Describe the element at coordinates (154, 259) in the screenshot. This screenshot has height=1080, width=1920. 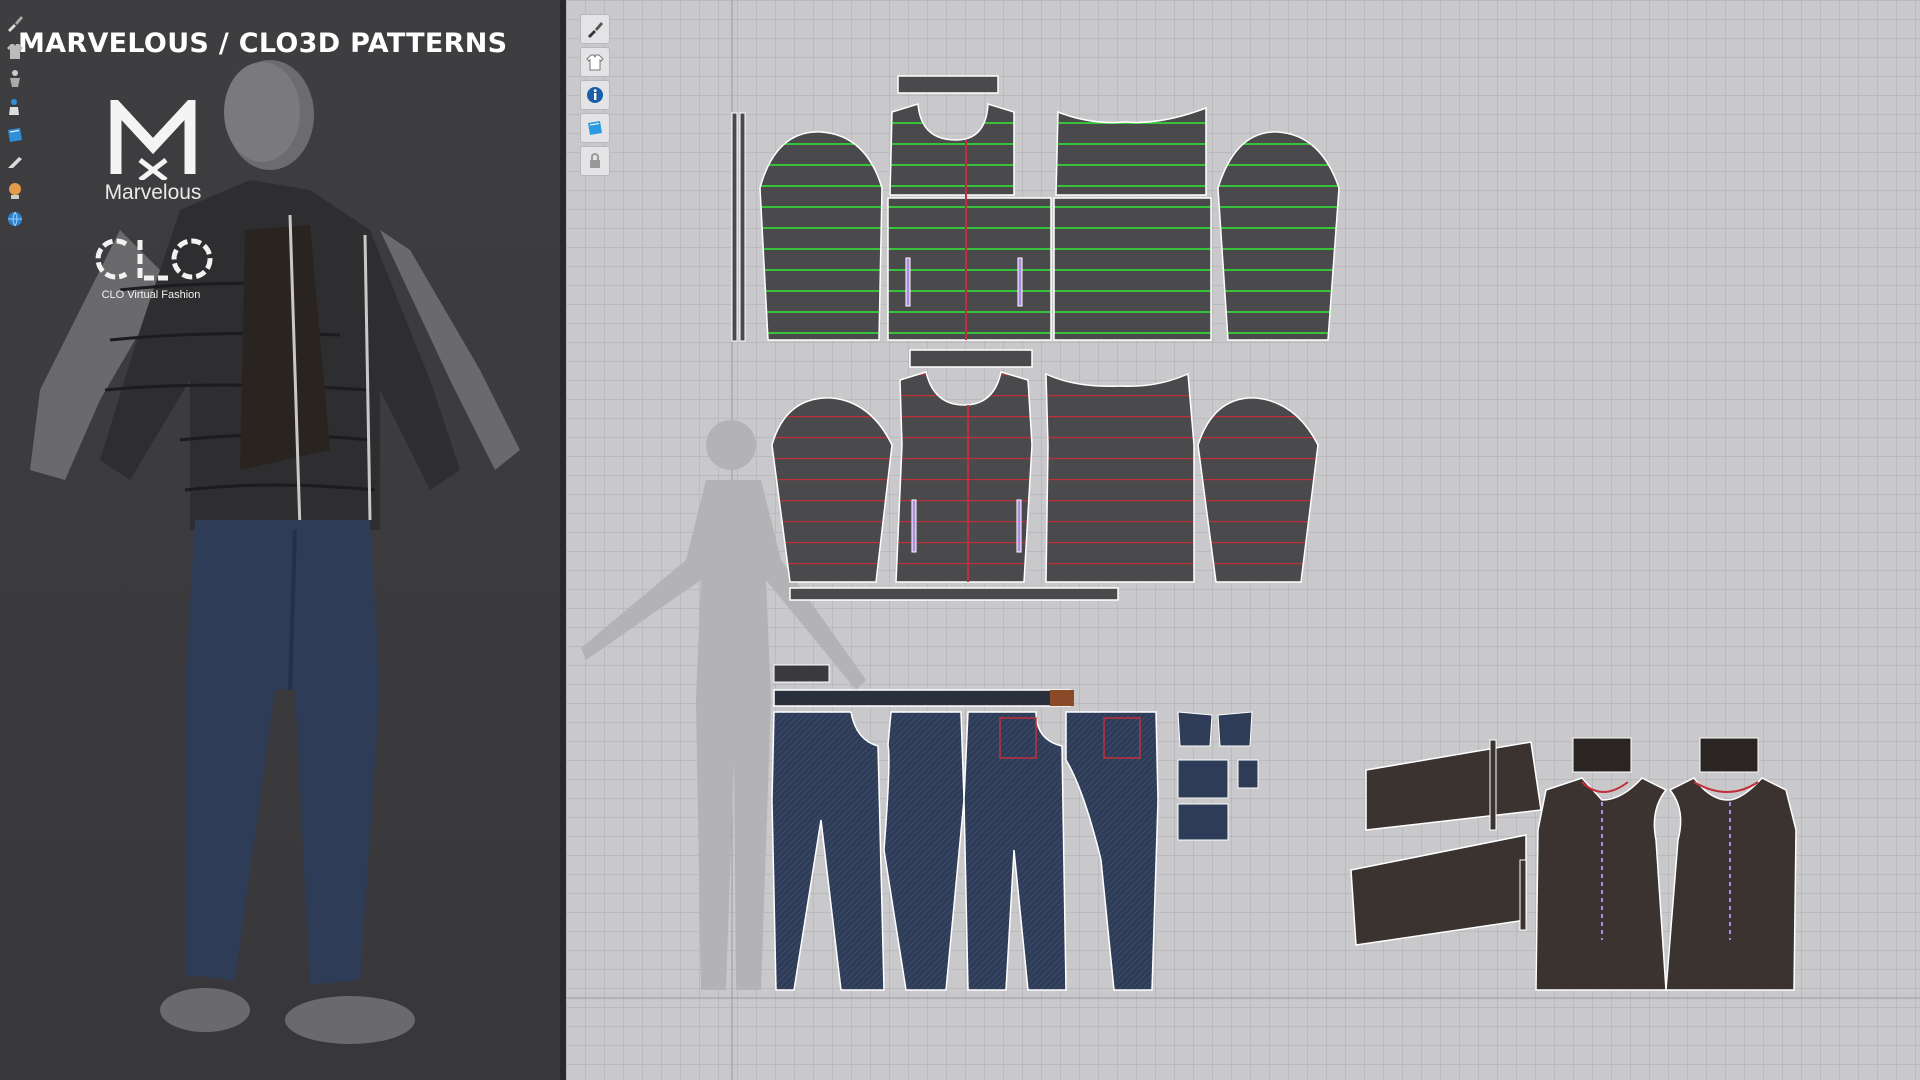
I see `clo-mark-icon` at that location.